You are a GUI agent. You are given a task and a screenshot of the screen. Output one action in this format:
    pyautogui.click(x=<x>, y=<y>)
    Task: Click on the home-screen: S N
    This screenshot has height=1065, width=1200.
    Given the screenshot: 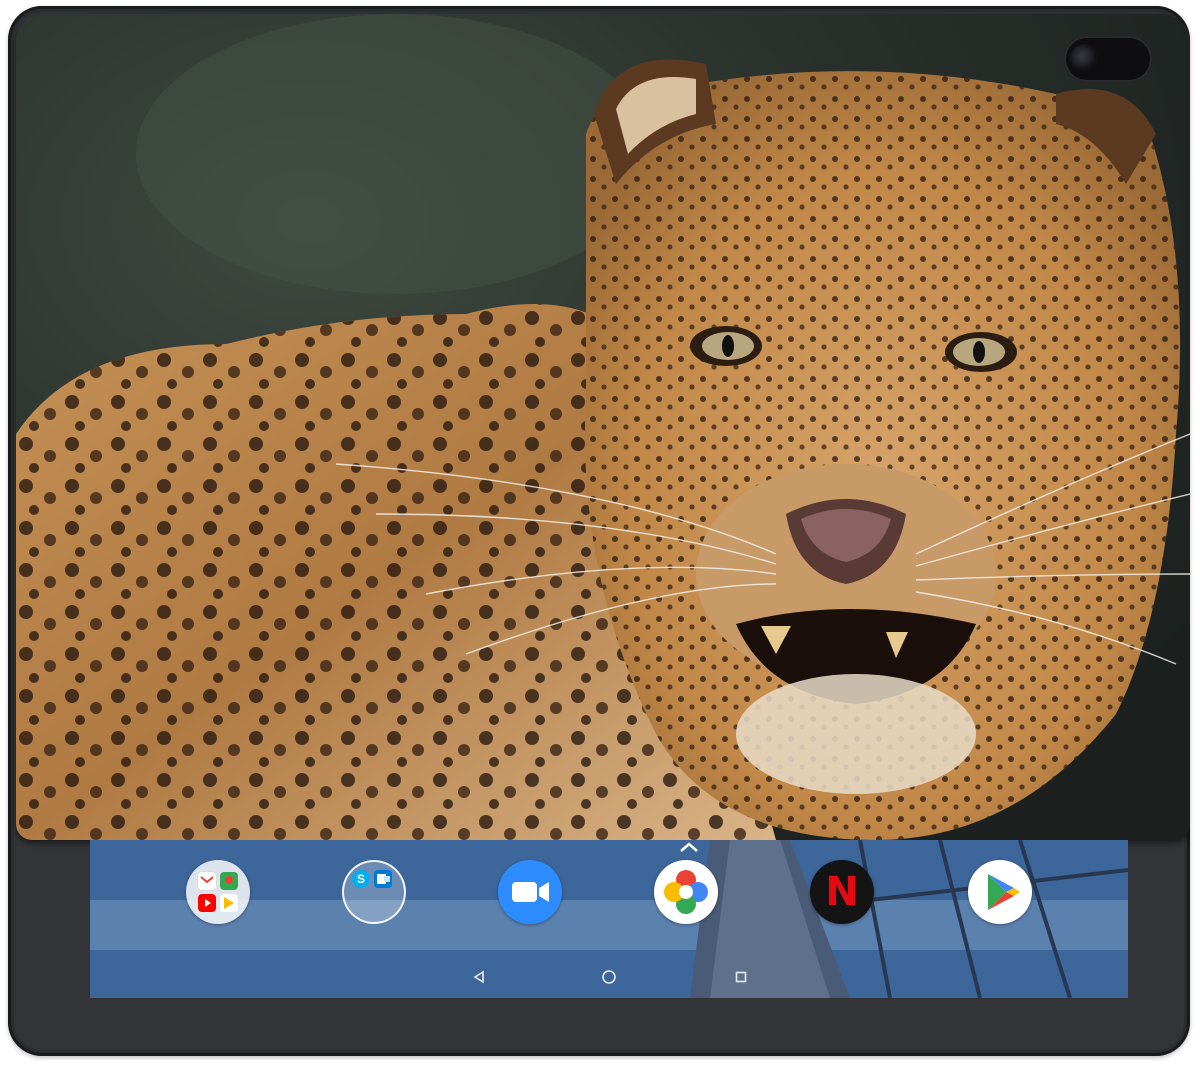 What is the action you would take?
    pyautogui.click(x=609, y=919)
    